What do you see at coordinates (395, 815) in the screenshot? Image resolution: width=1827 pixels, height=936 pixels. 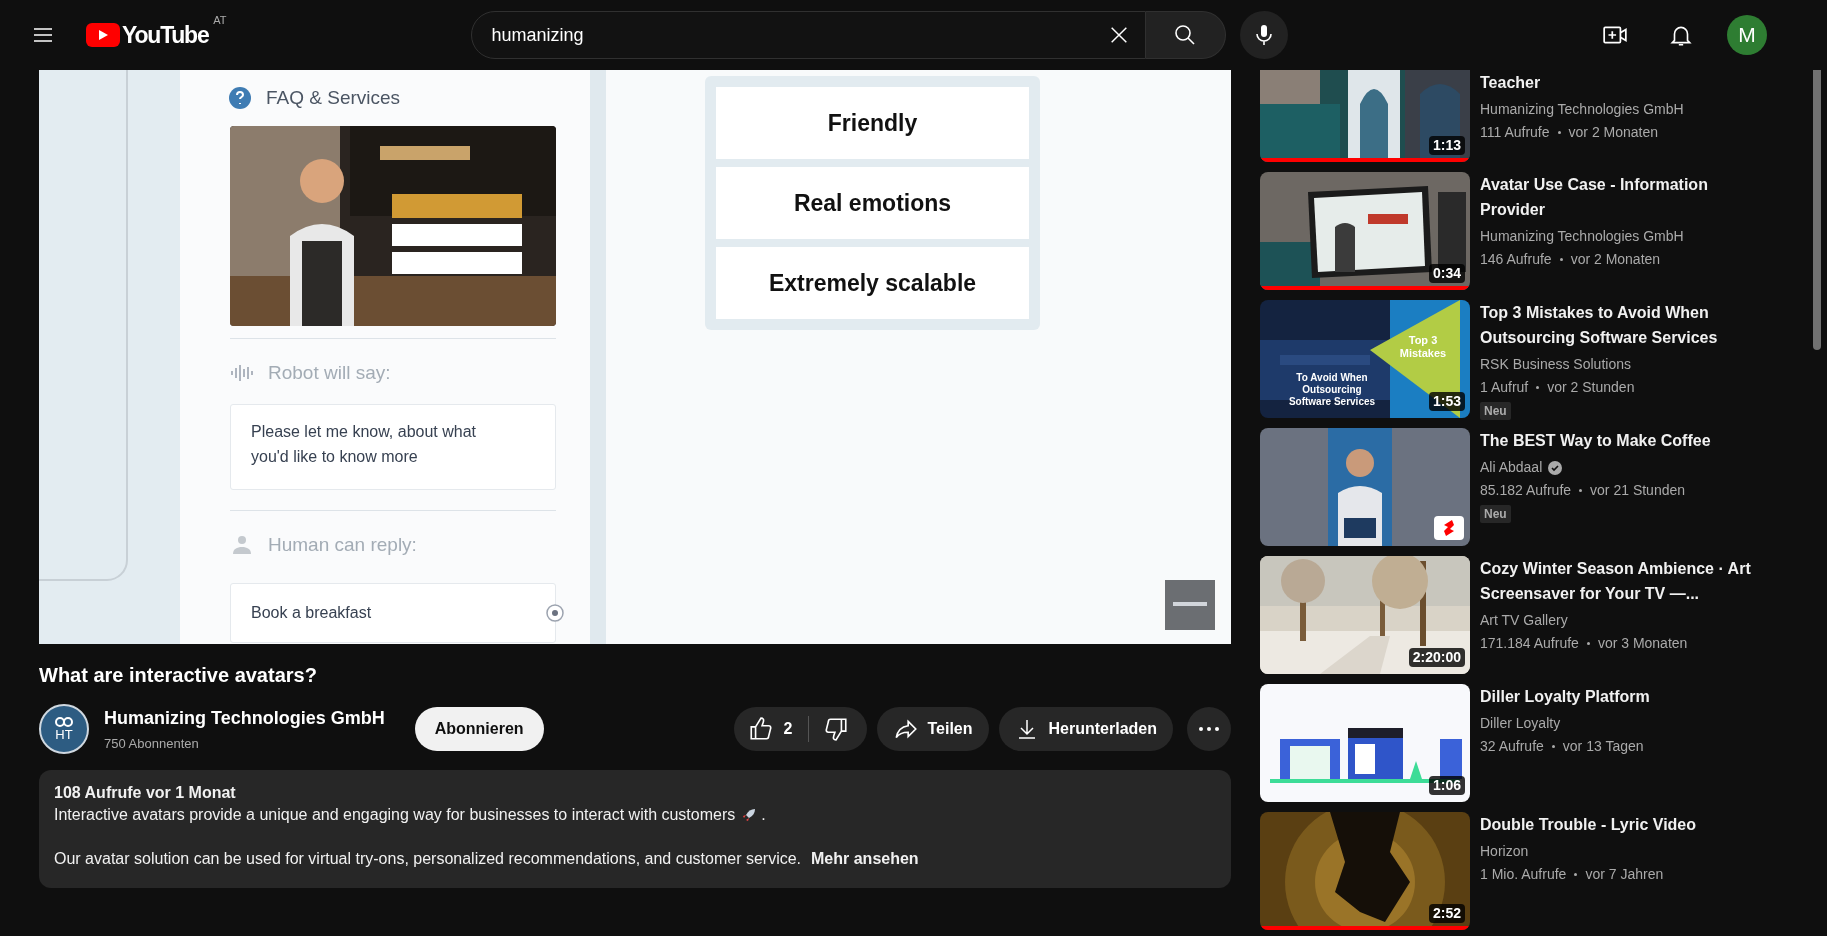 I see `description-text: Interactive avatars provide a unique and engaging way for businesses to interact with customers` at bounding box center [395, 815].